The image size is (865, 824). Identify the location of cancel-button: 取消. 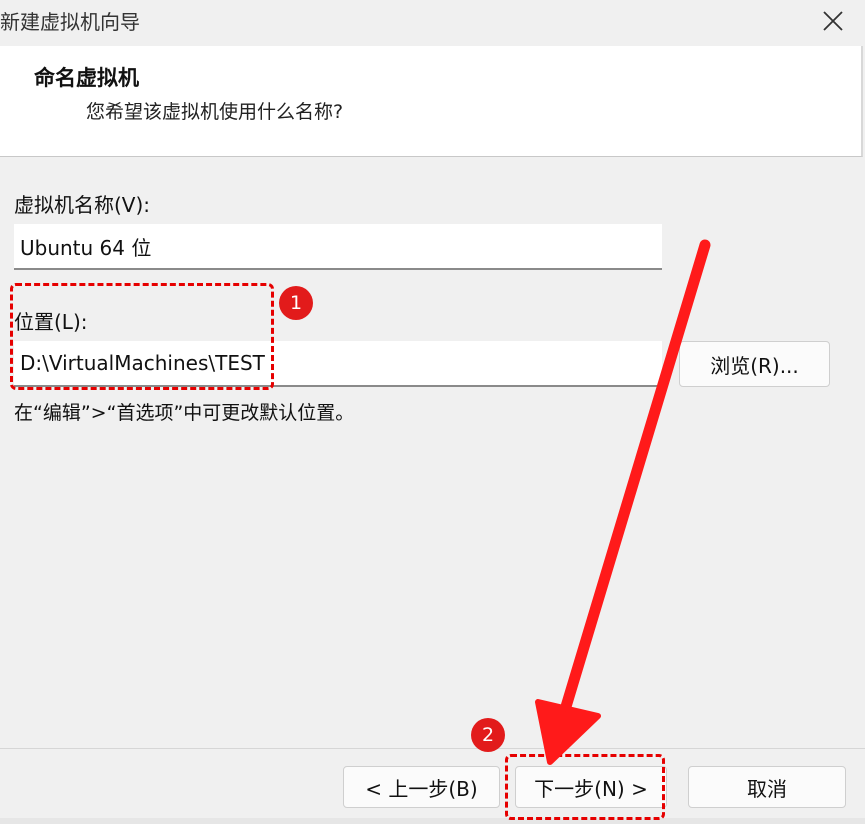
(767, 787).